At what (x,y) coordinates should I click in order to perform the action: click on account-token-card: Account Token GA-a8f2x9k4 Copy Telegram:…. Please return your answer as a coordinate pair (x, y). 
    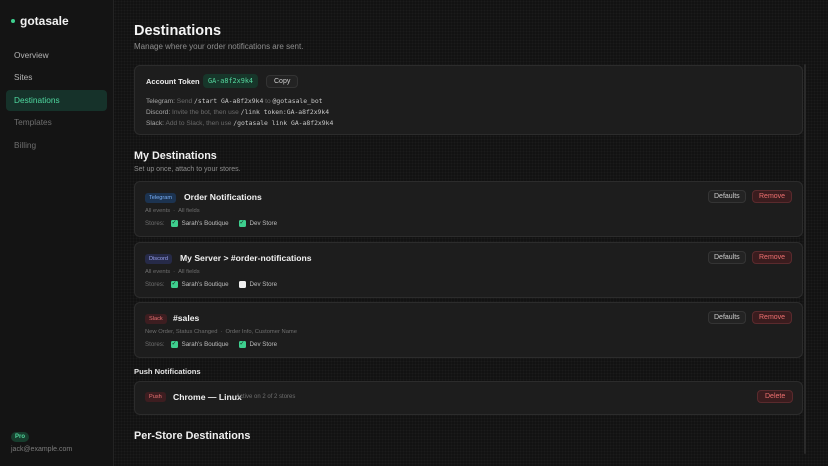
    Looking at the image, I should click on (468, 100).